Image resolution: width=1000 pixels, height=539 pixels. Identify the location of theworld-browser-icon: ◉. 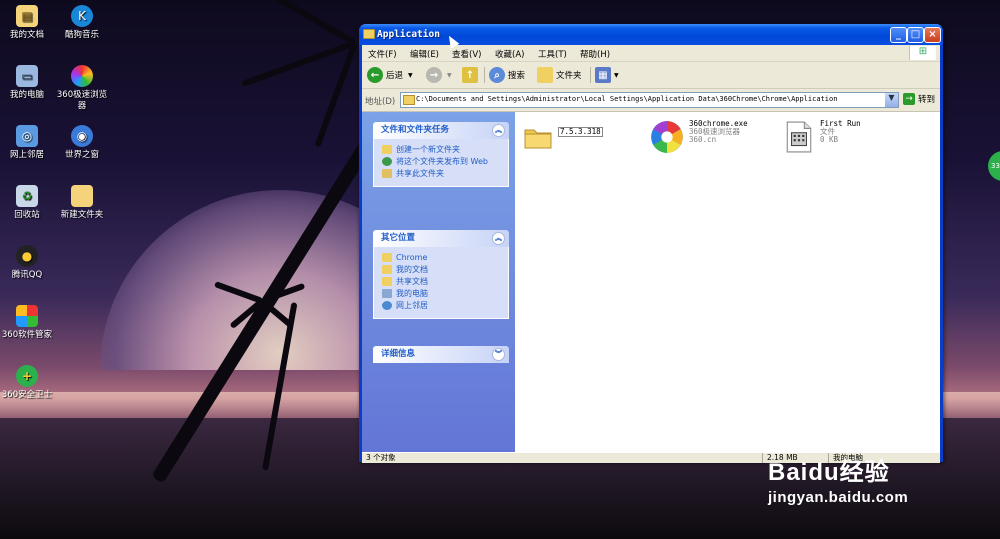
(82, 136).